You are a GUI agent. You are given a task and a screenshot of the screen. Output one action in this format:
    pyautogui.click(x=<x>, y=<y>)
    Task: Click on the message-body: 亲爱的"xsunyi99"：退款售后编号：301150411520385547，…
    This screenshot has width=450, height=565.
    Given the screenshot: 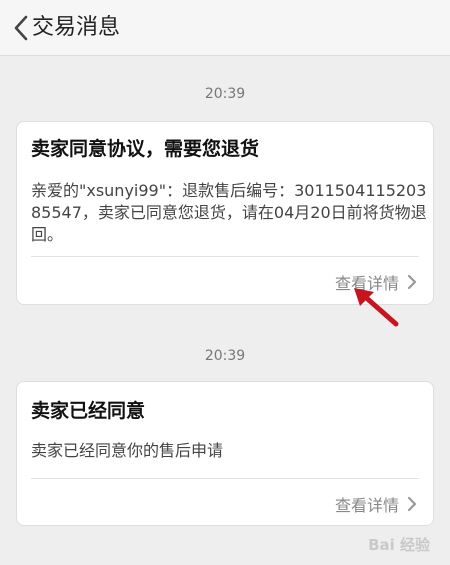 What is the action you would take?
    pyautogui.click(x=229, y=212)
    